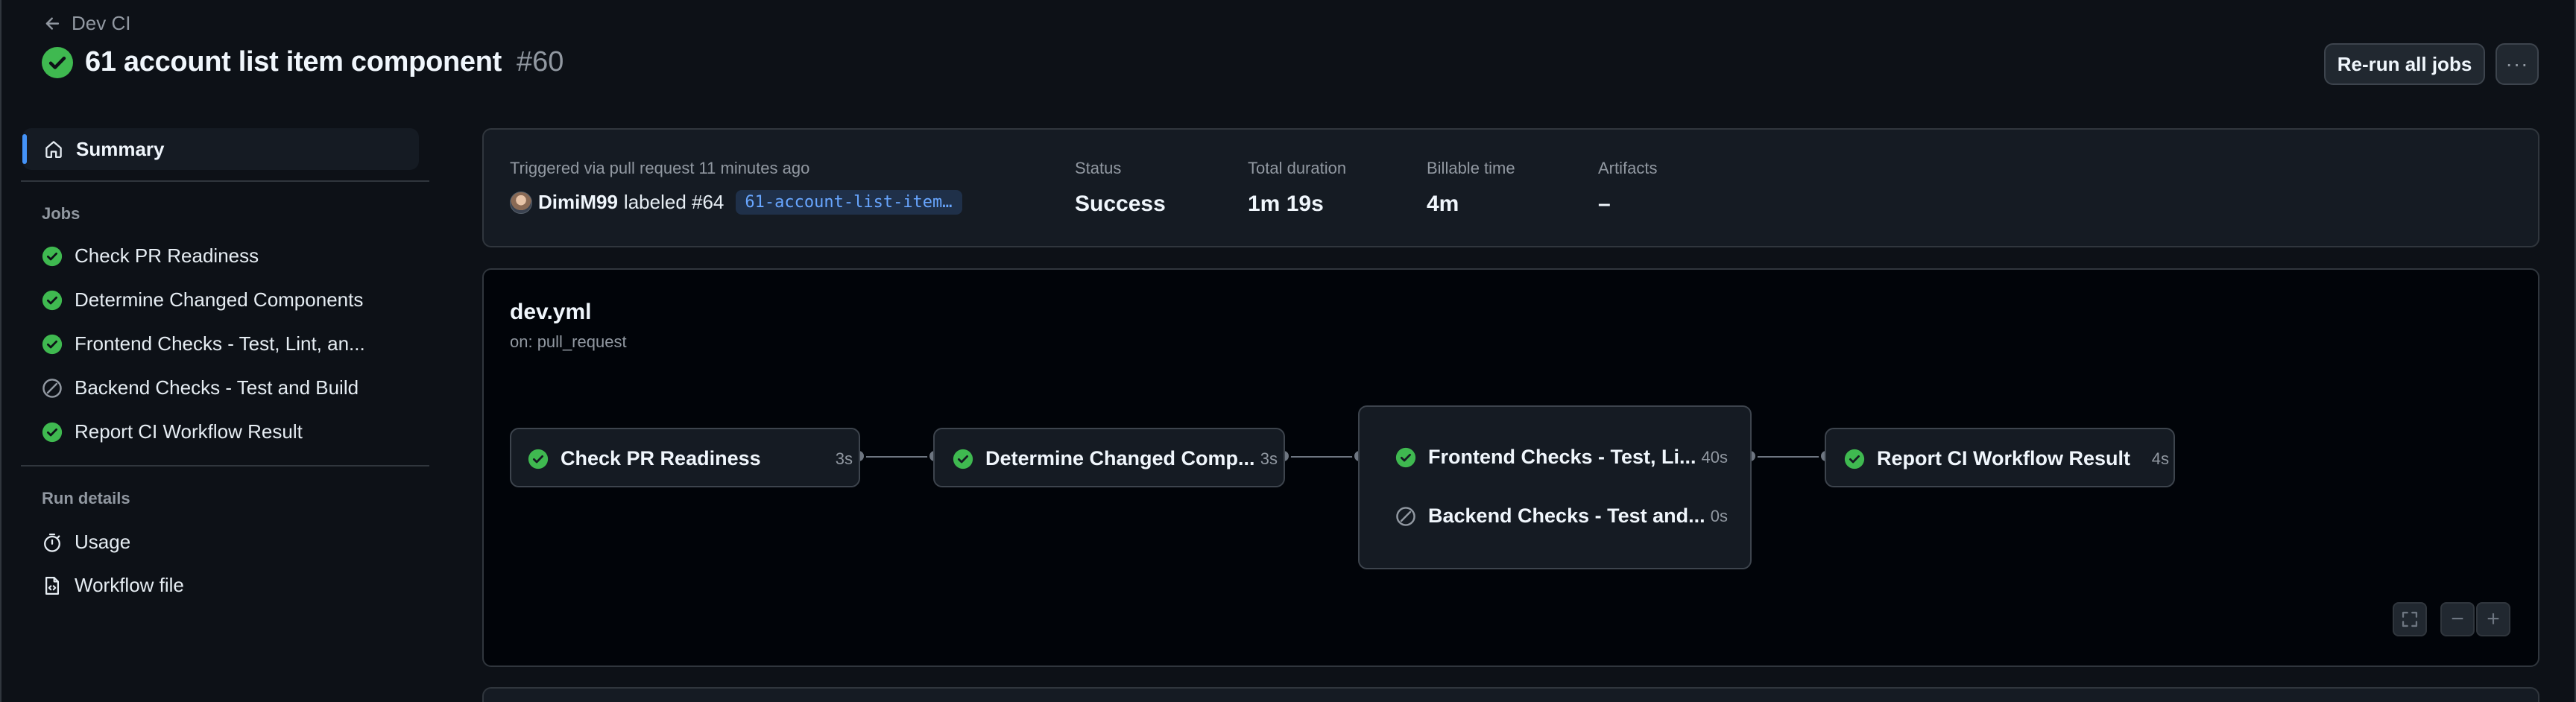 This screenshot has width=2576, height=702. I want to click on zoom-out-button: −, so click(2457, 619).